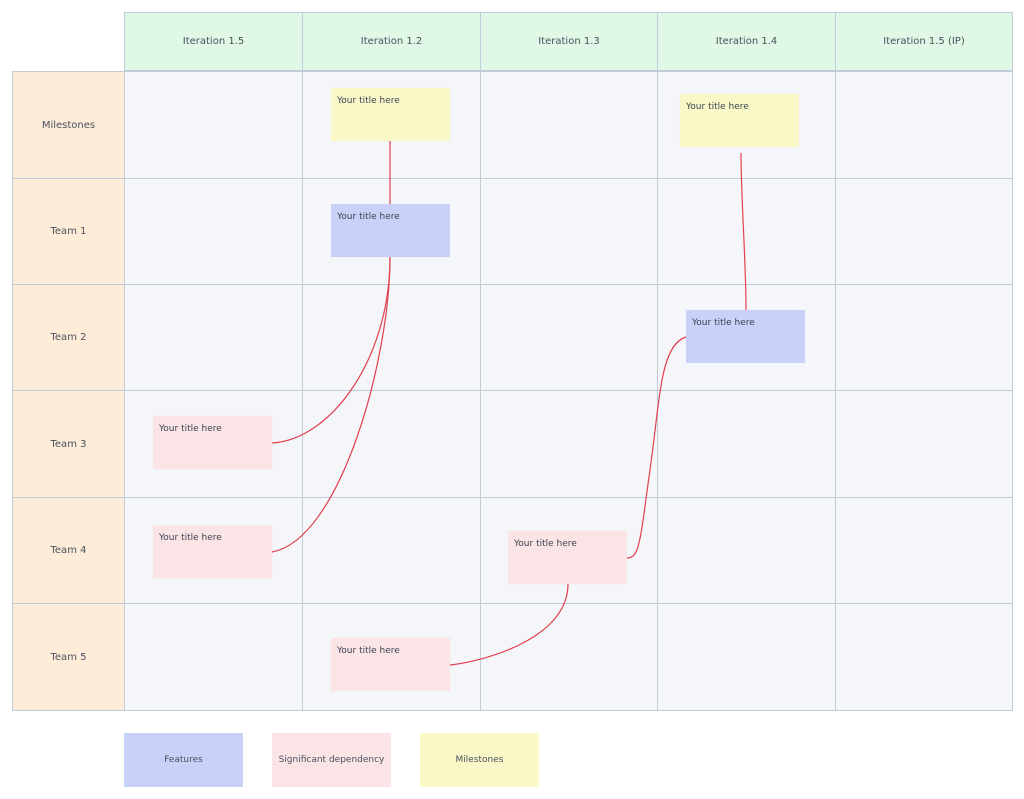  I want to click on row-label: Team 4, so click(68, 550).